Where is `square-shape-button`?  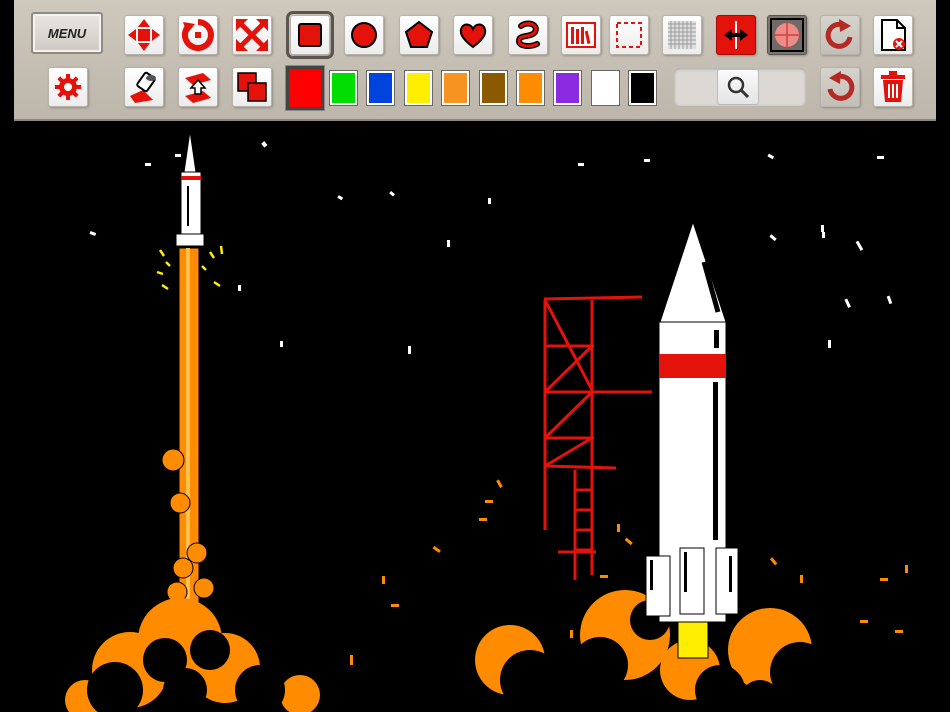
square-shape-button is located at coordinates (310, 35).